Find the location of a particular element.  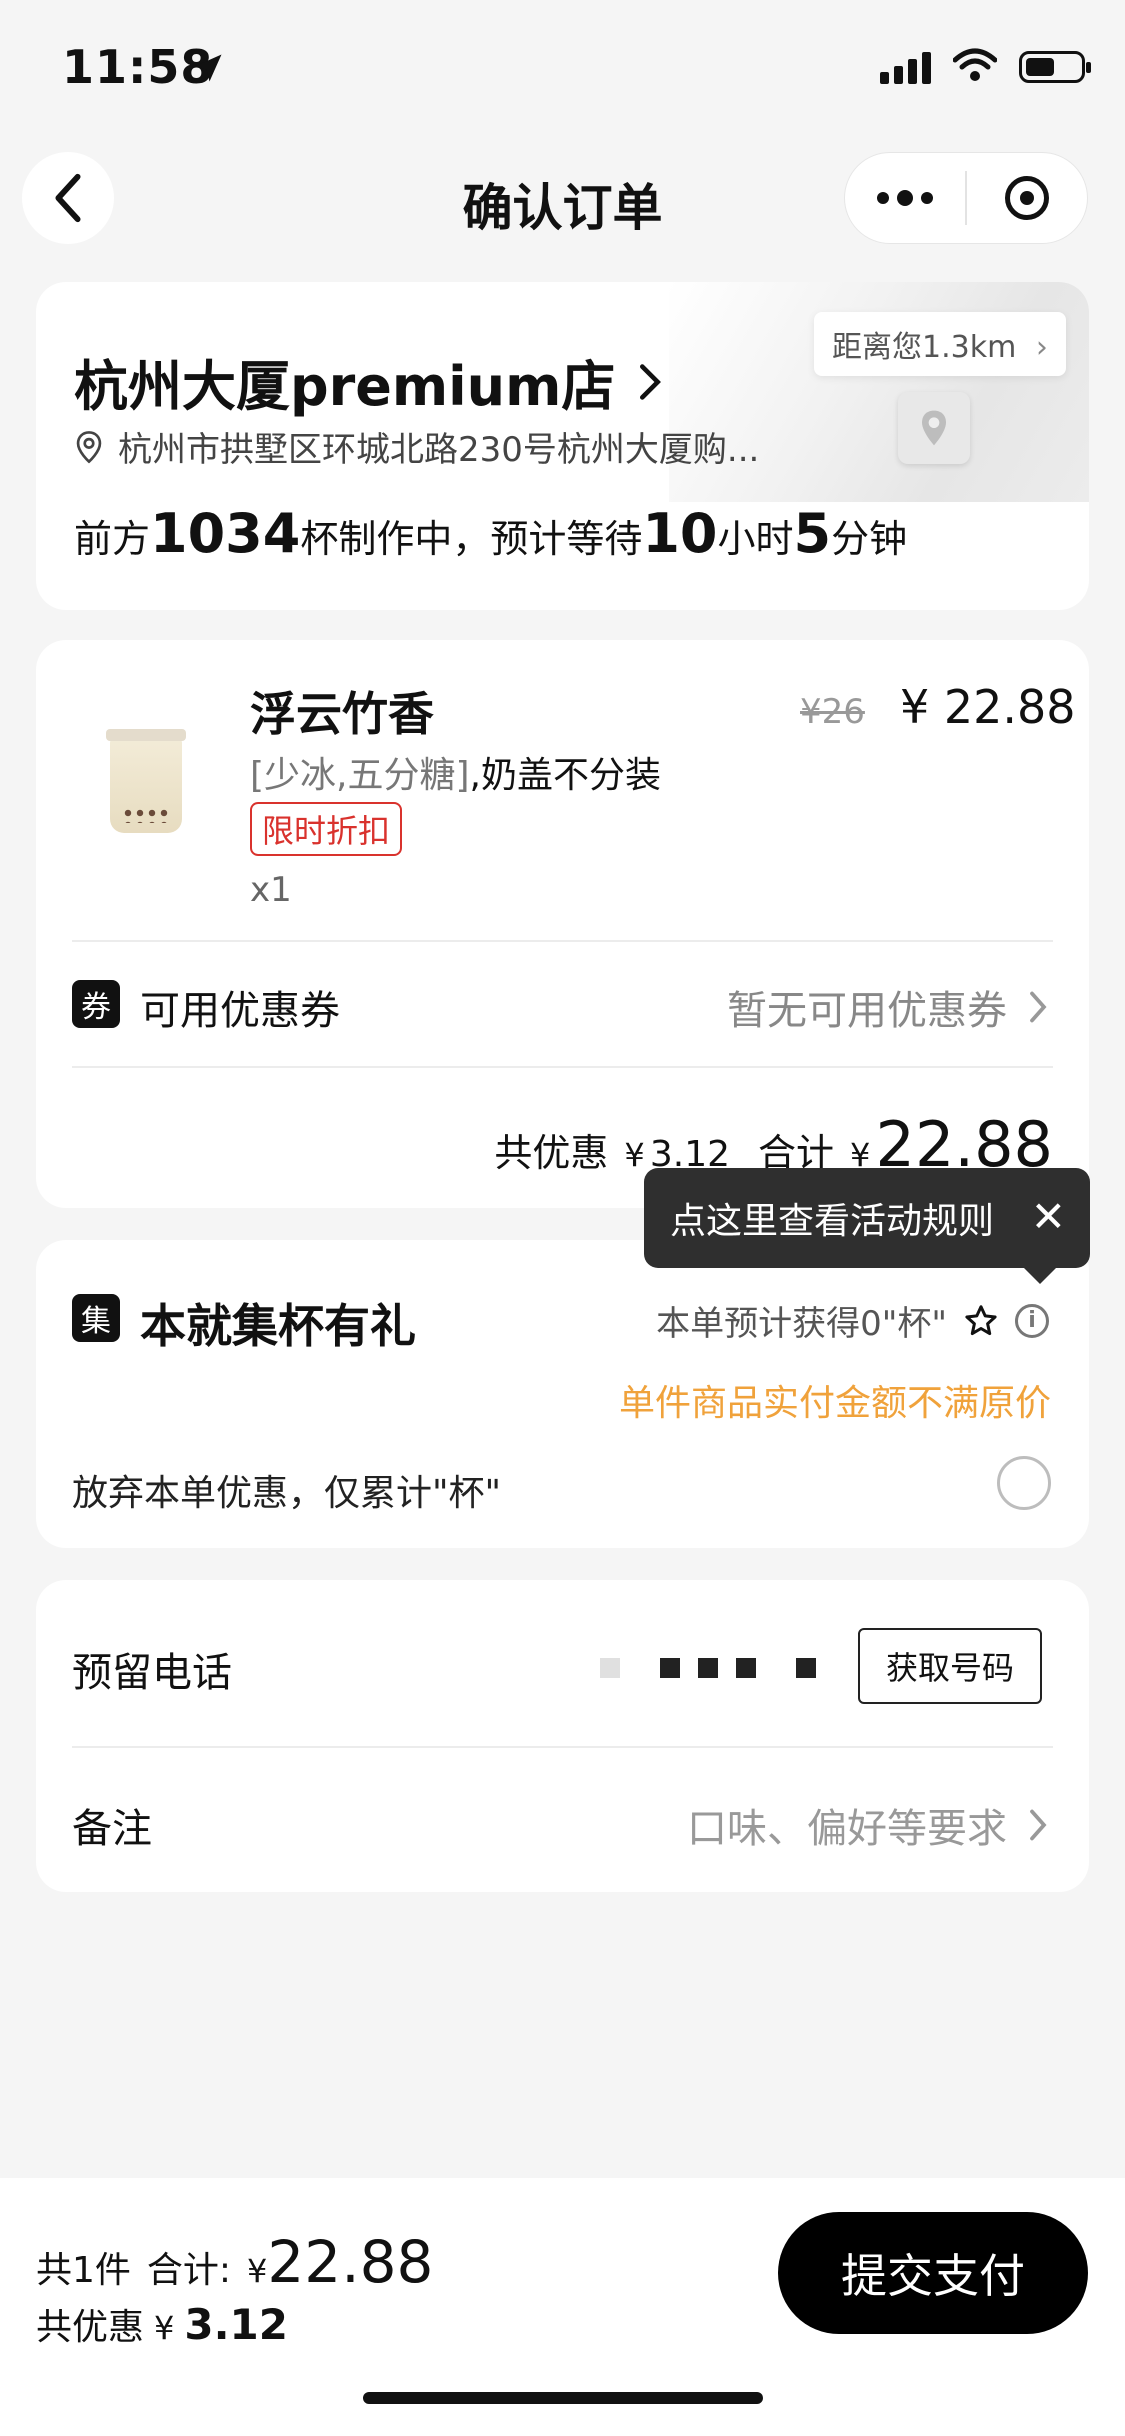

waive-discount-label: 放弃本单优惠，仅累计"杯" is located at coordinates (287, 1493).